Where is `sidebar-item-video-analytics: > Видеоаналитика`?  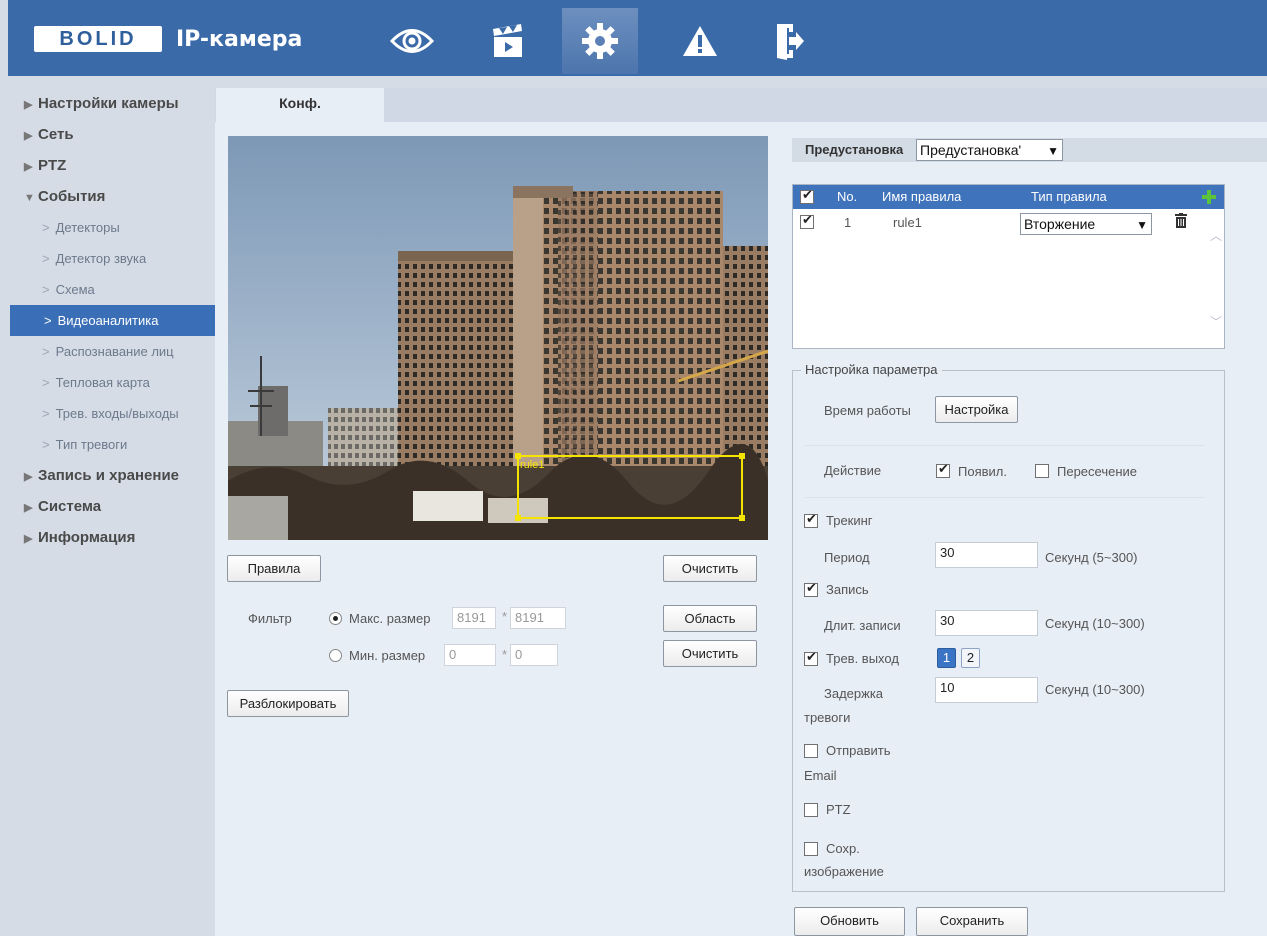 sidebar-item-video-analytics: > Видеоаналитика is located at coordinates (112, 320).